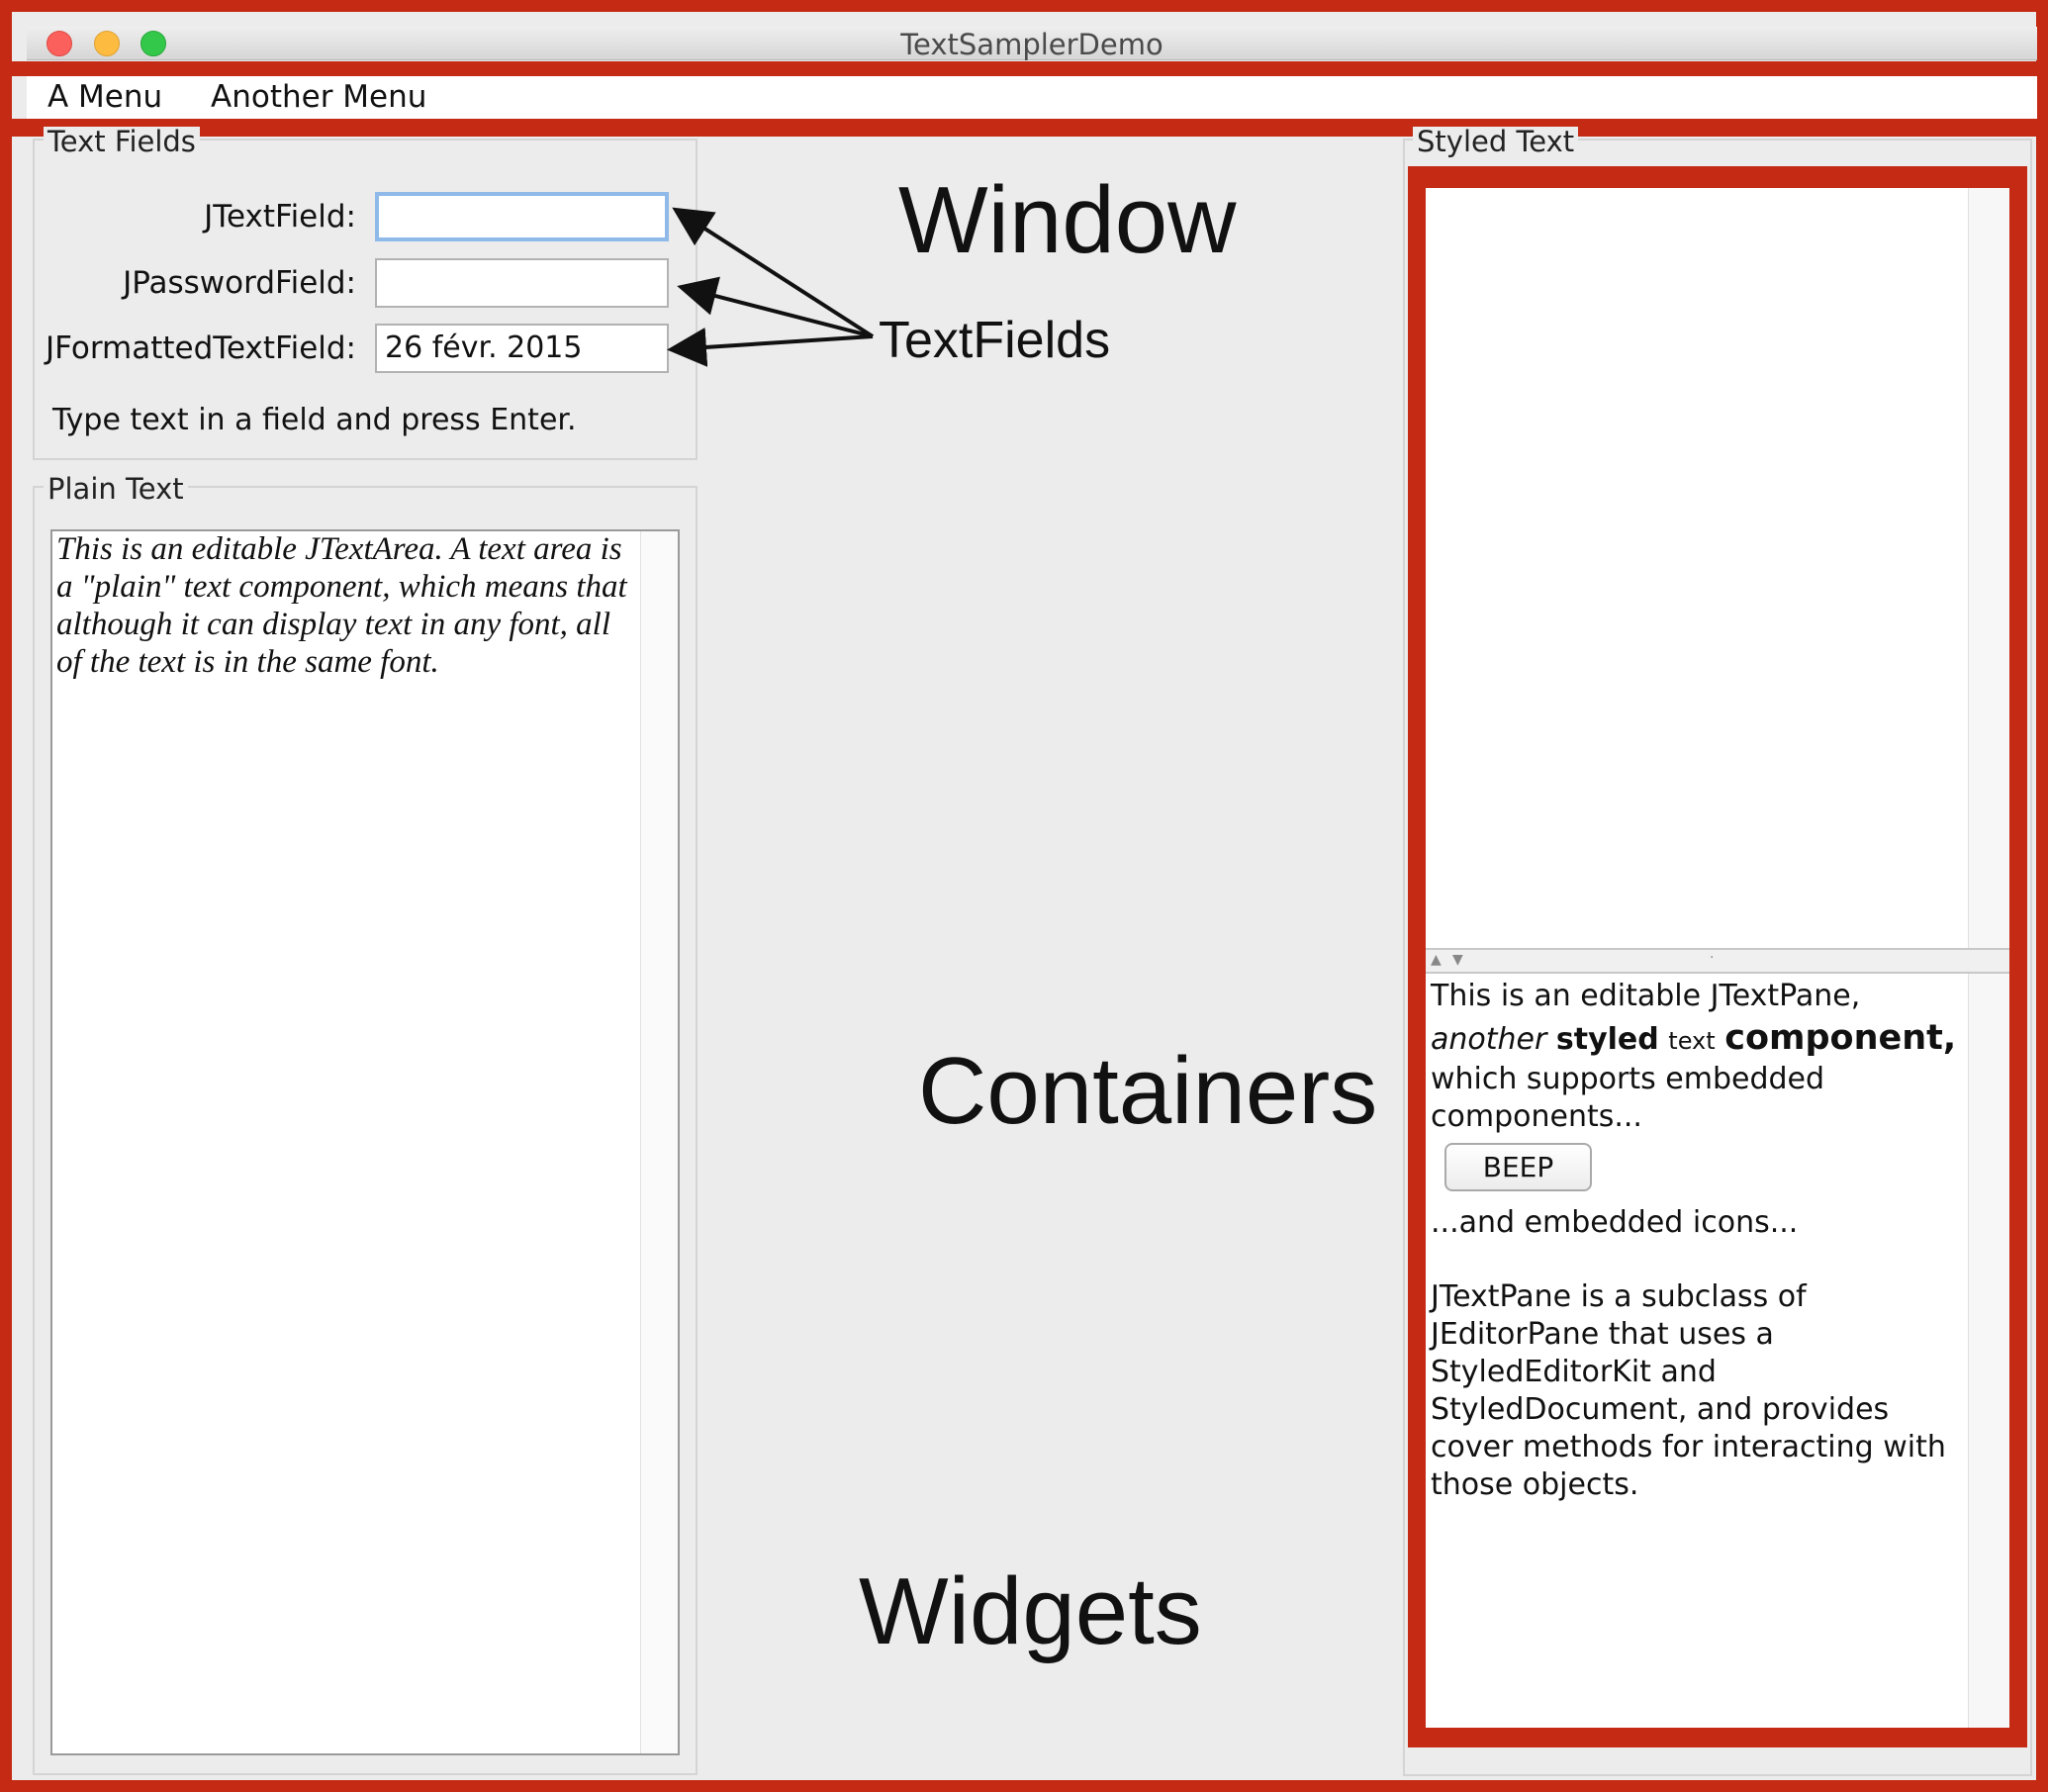  Describe the element at coordinates (775, 307) in the screenshot. I see `arrow-to-jpasswordfield` at that location.